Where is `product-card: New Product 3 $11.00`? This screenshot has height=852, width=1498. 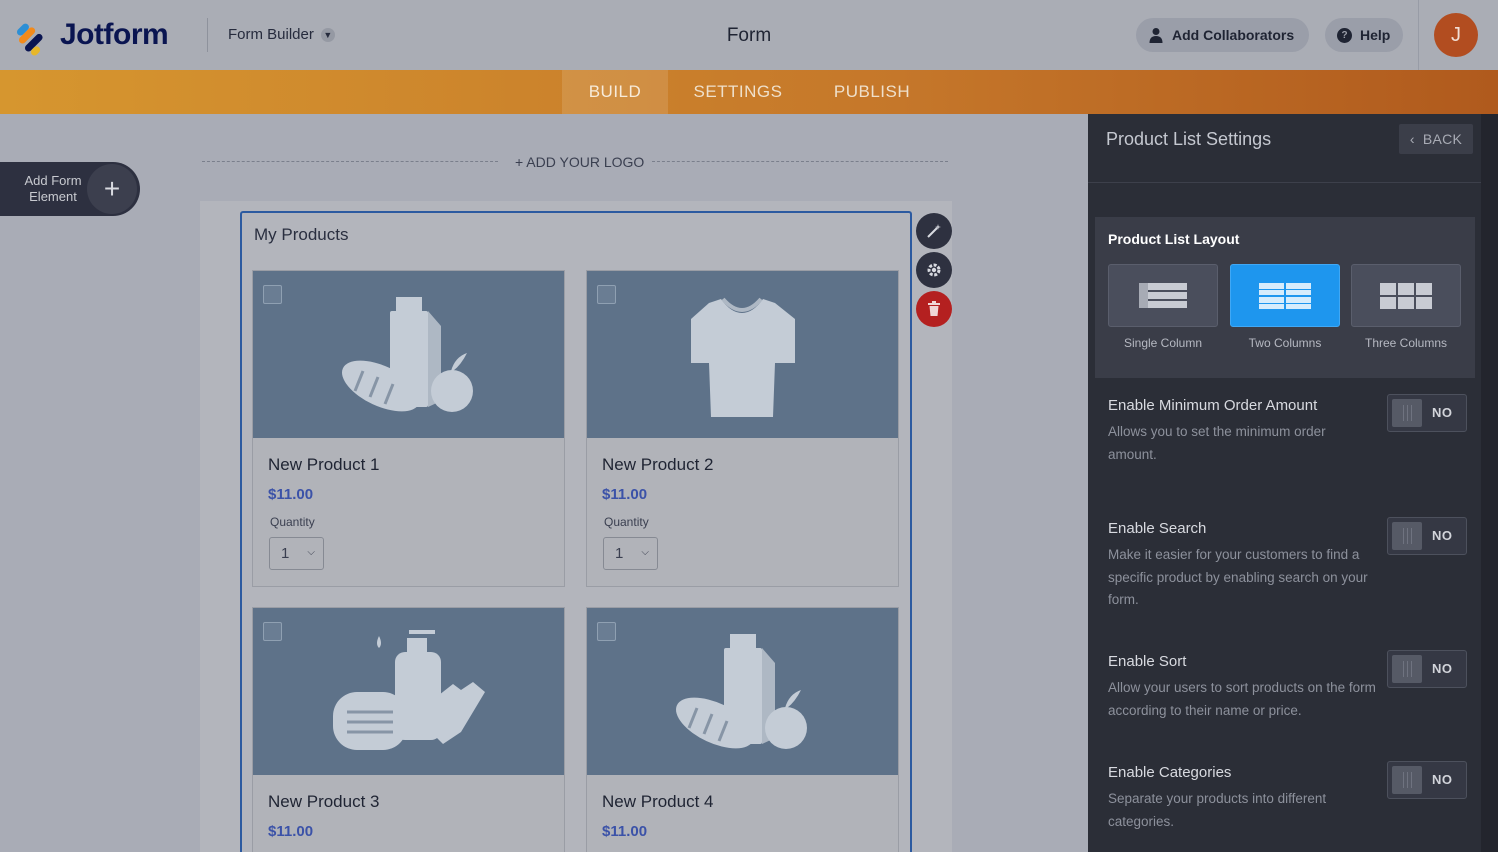 product-card: New Product 3 $11.00 is located at coordinates (408, 729).